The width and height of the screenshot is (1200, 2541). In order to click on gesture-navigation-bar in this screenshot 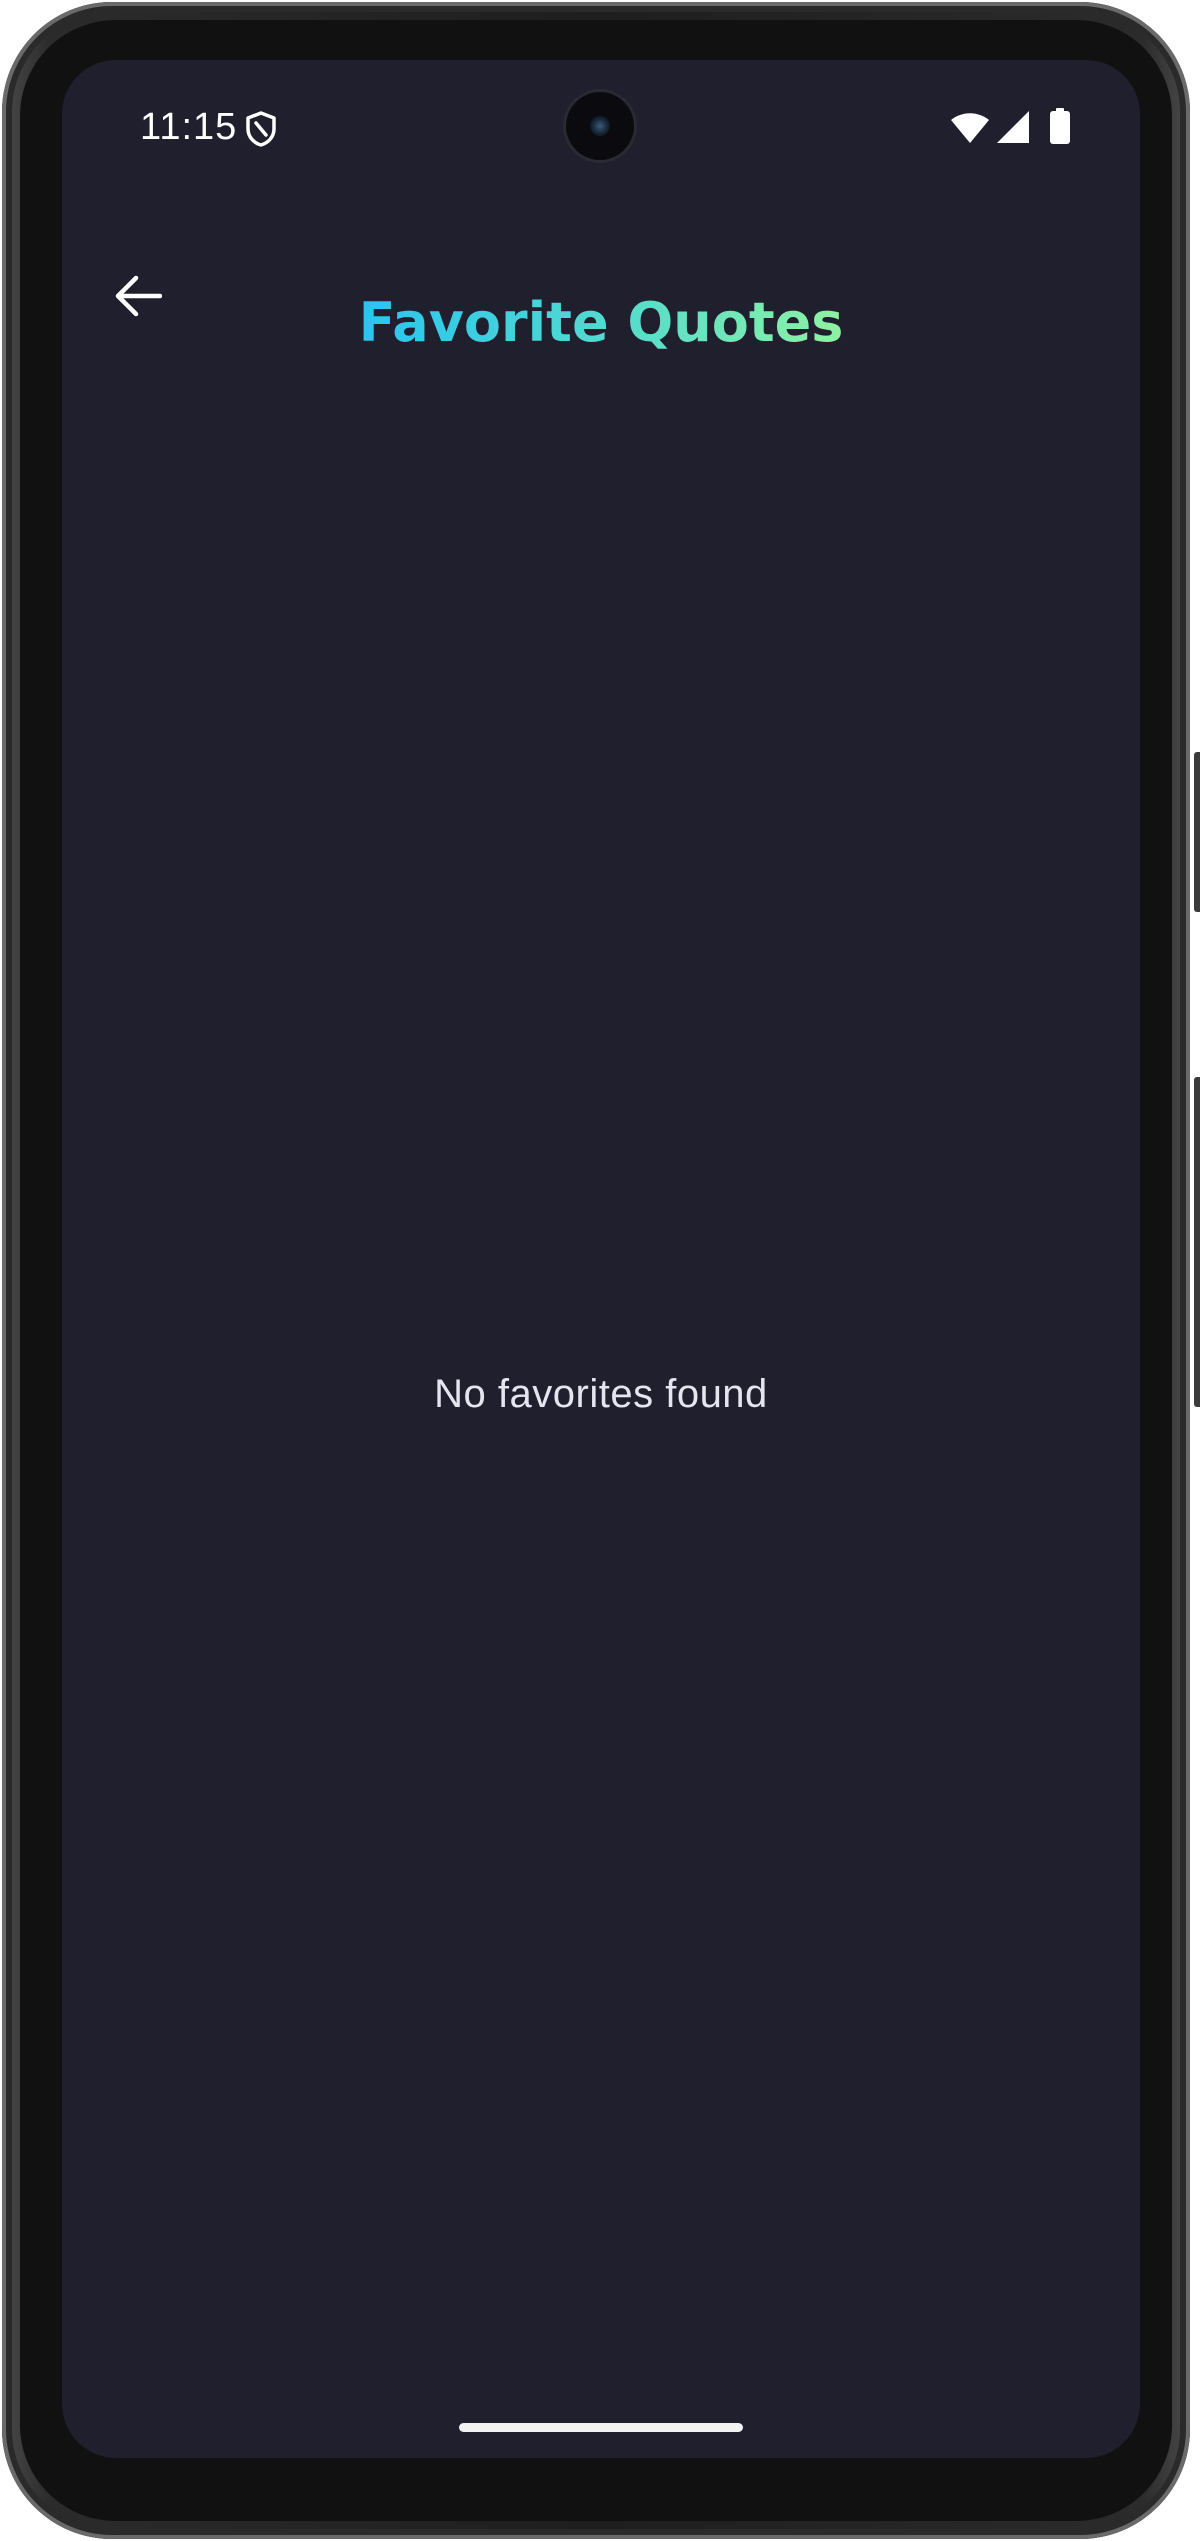, I will do `click(601, 2427)`.